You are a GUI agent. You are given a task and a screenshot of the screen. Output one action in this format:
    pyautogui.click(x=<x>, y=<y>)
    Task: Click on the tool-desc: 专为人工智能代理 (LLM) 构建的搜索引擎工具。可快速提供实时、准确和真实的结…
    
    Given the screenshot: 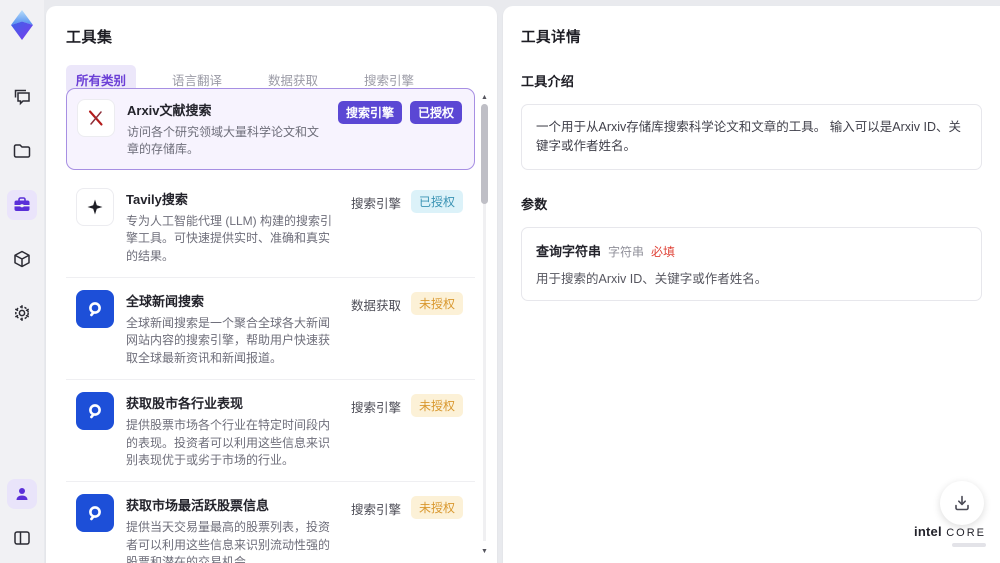 What is the action you would take?
    pyautogui.click(x=229, y=238)
    